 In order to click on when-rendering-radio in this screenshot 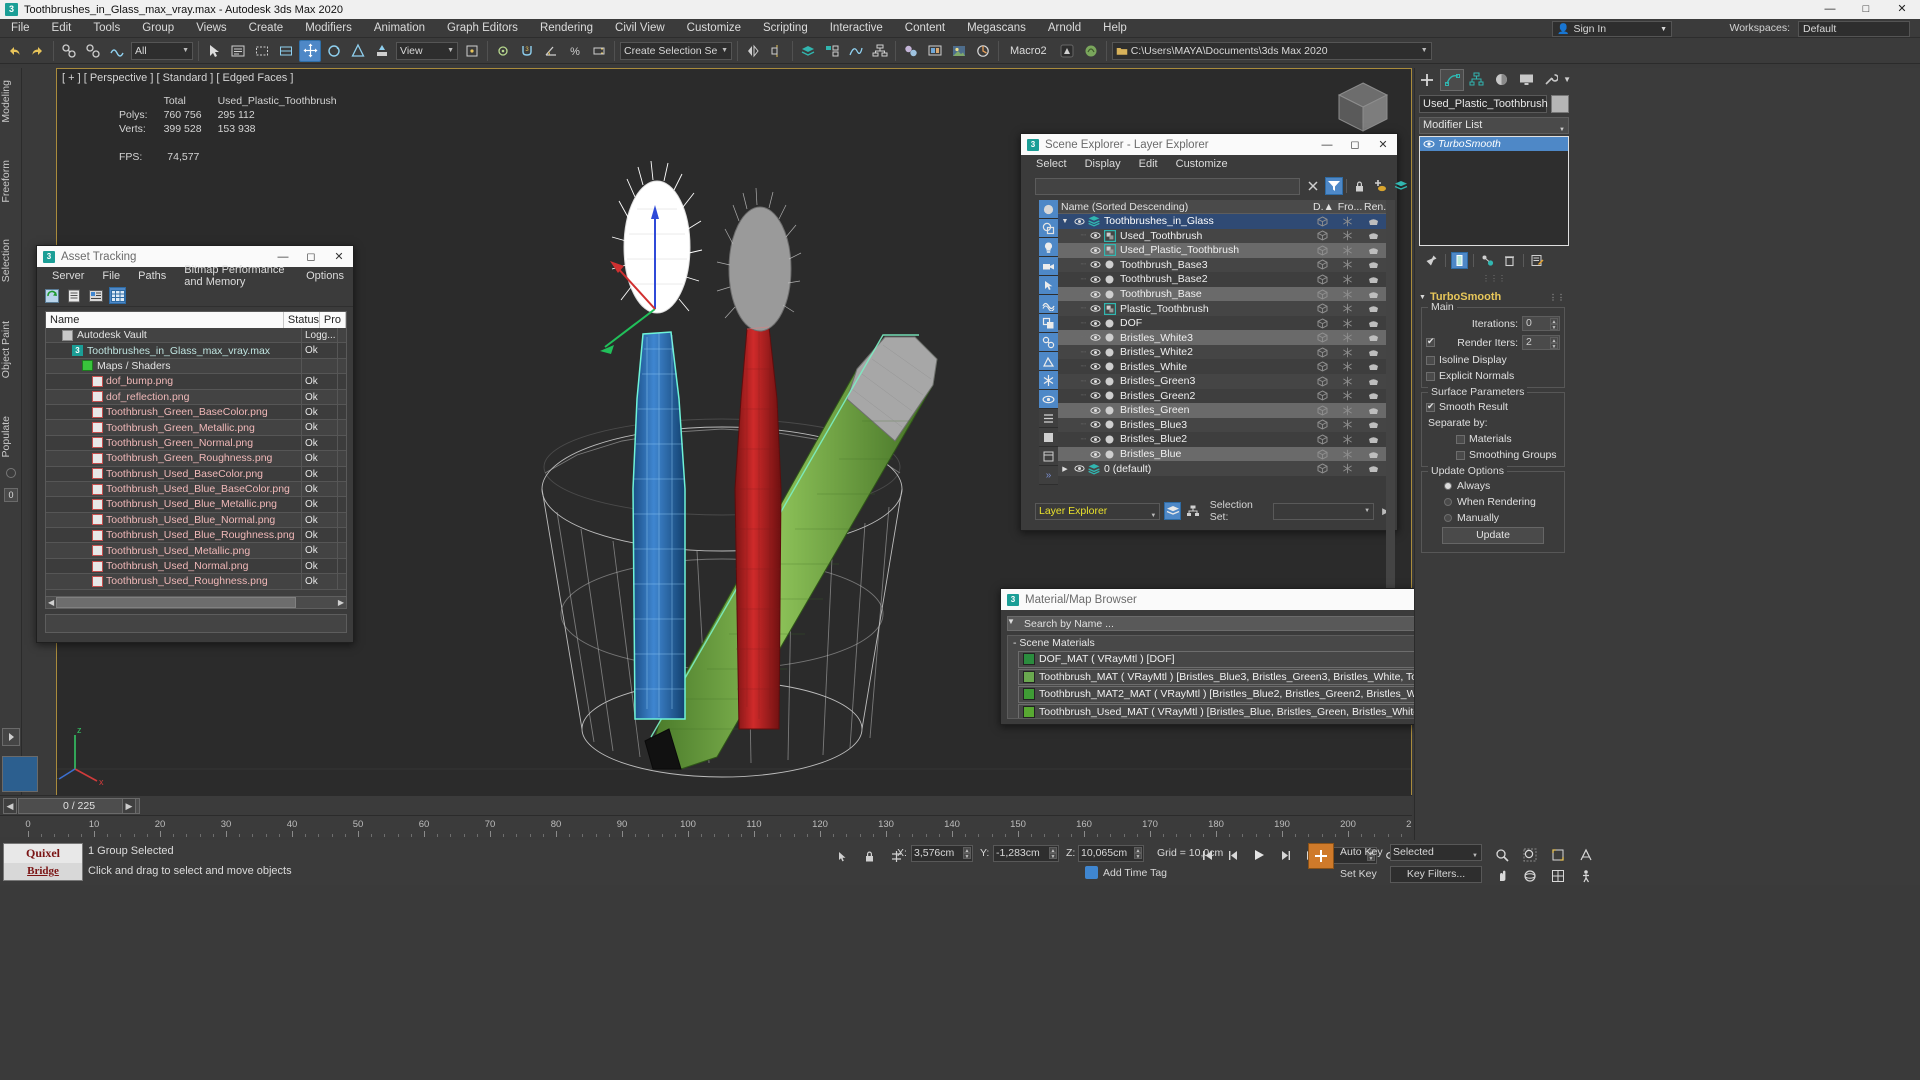, I will do `click(1448, 502)`.